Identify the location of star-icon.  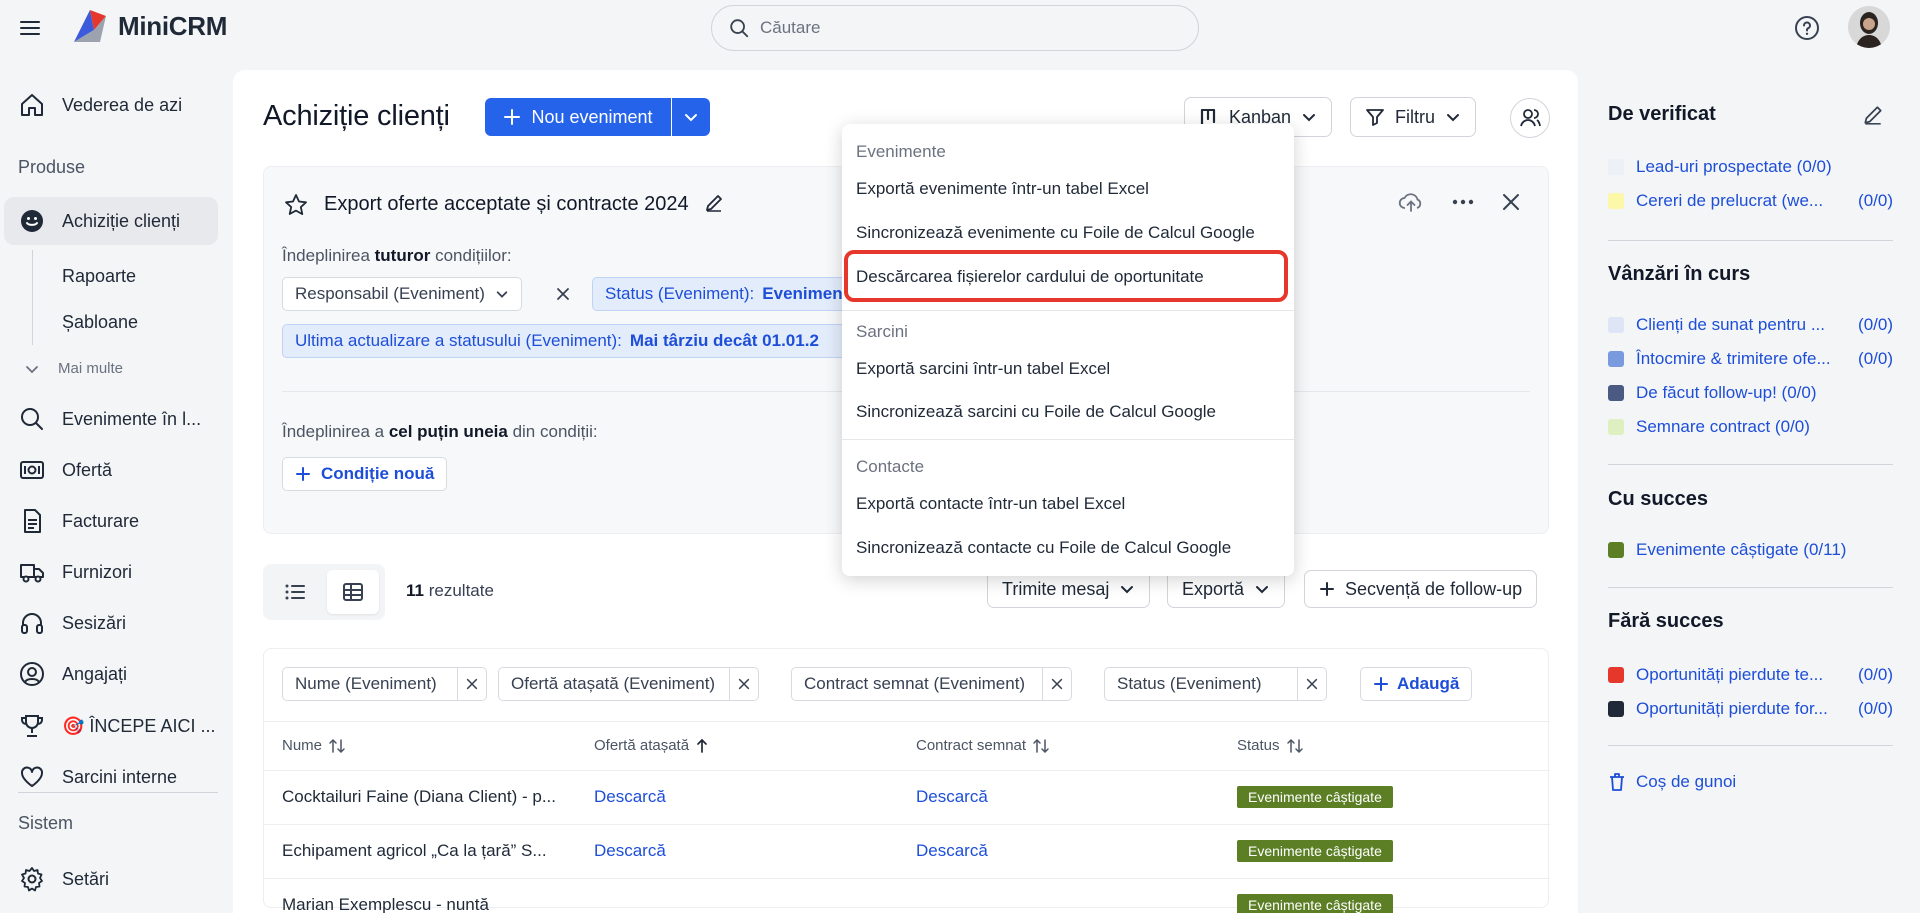
(296, 205).